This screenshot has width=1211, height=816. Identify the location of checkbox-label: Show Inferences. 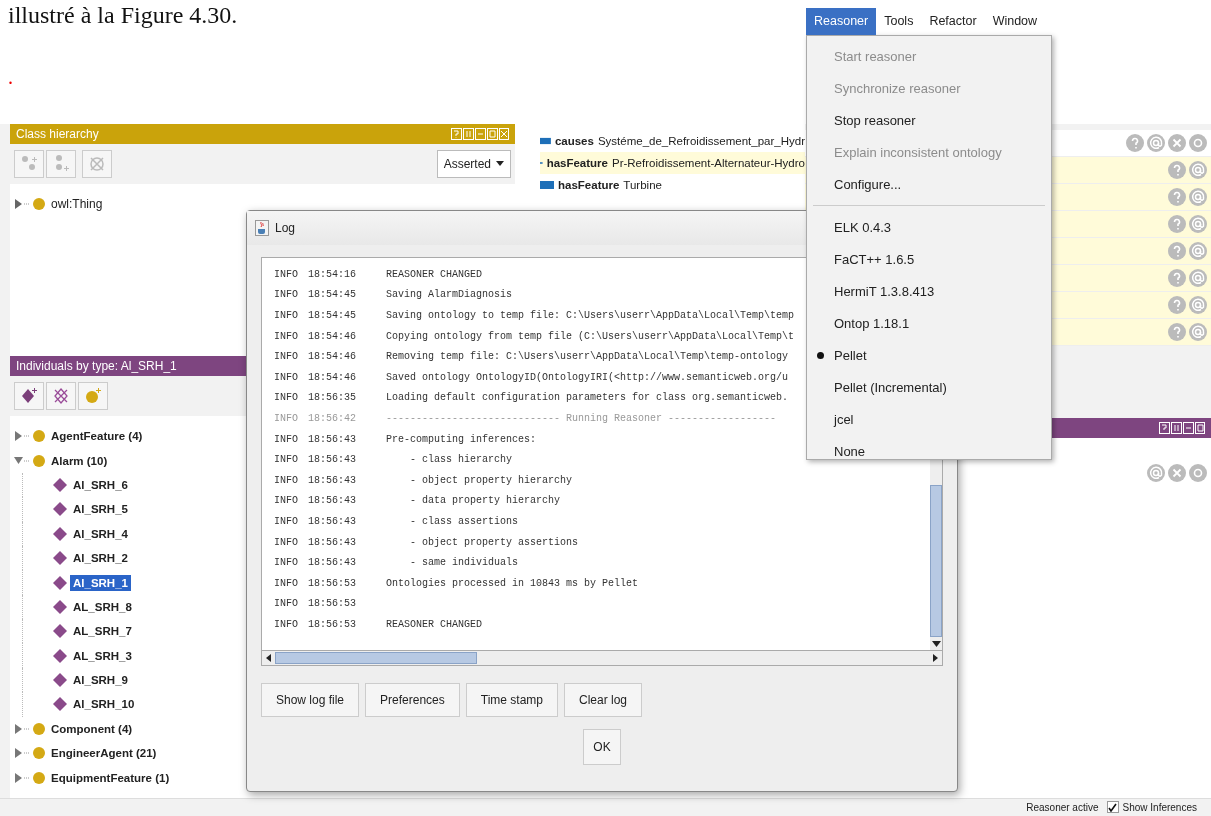
(1159, 807).